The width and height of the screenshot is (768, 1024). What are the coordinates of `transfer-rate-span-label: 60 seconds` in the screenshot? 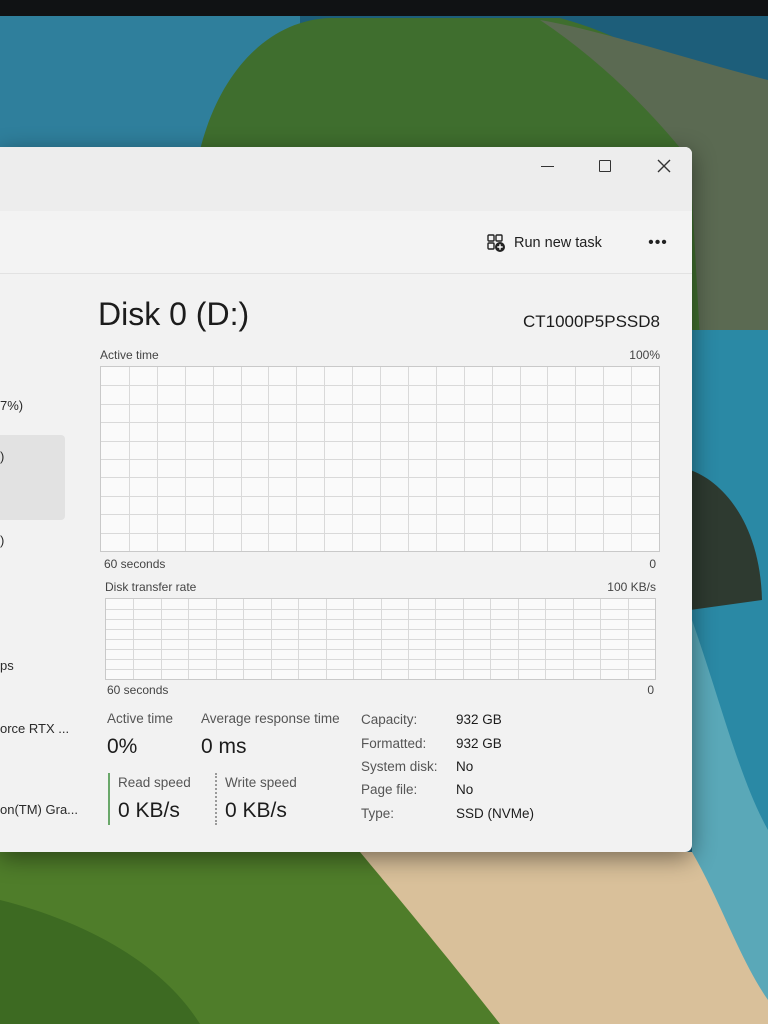 It's located at (138, 690).